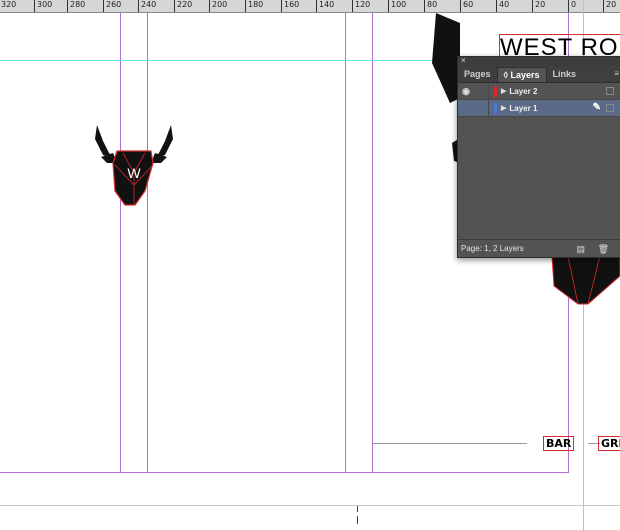 Image resolution: width=620 pixels, height=530 pixels. What do you see at coordinates (466, 91) in the screenshot?
I see `eye-icon: ◉` at bounding box center [466, 91].